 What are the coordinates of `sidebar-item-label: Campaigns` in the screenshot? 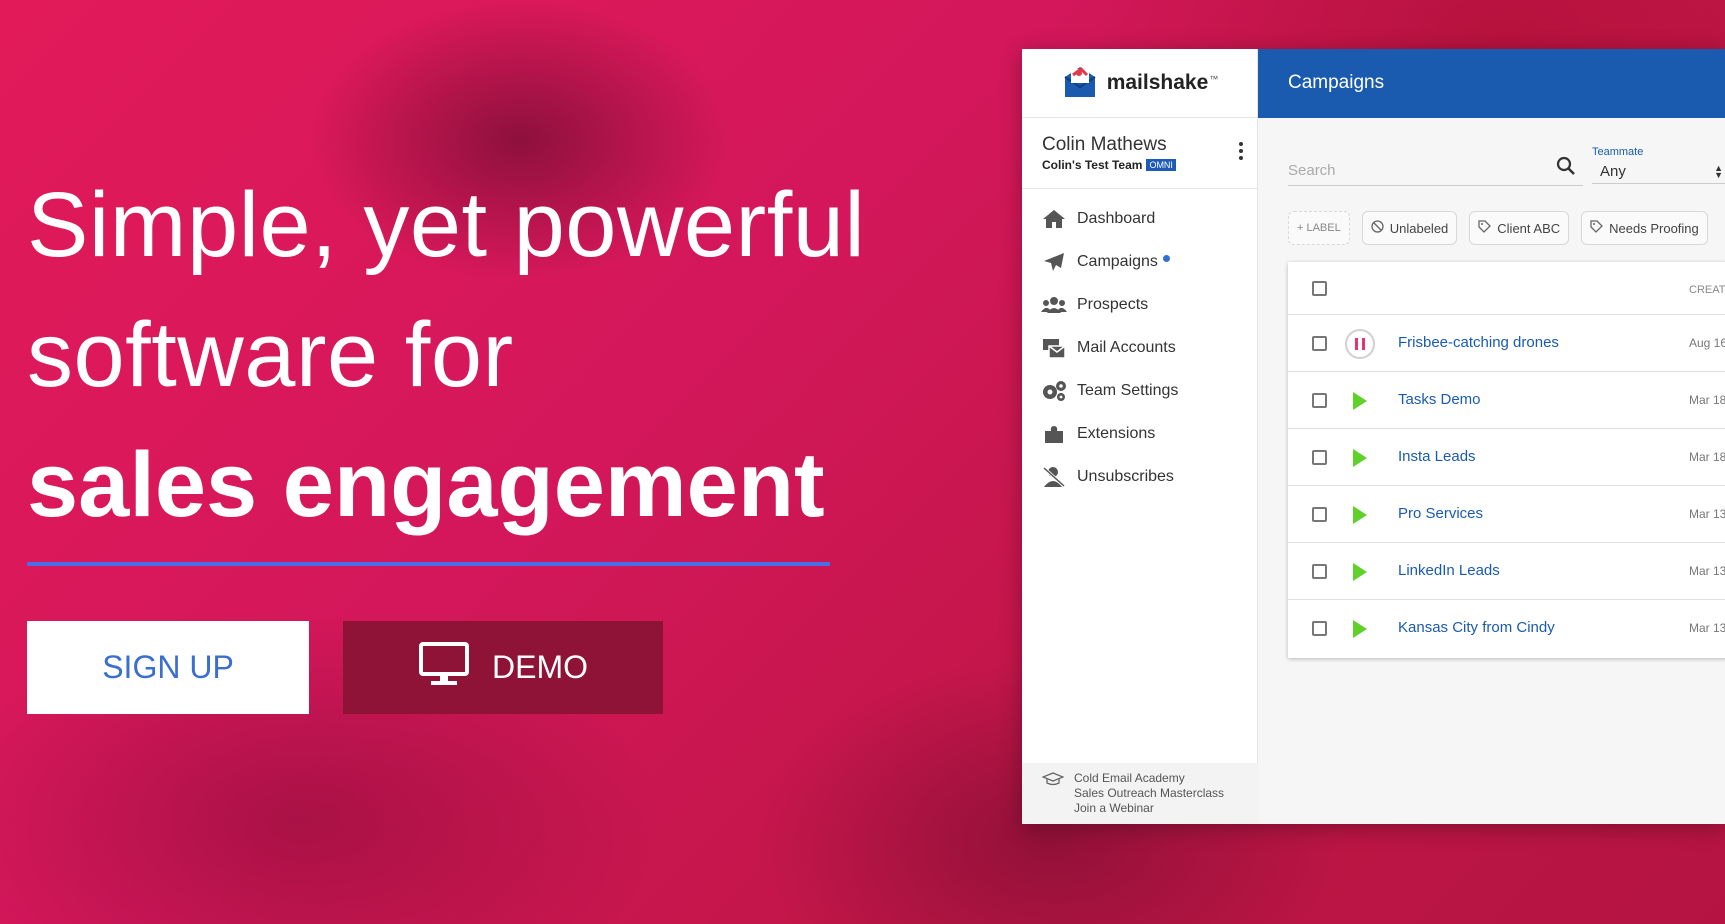 It's located at (1117, 261).